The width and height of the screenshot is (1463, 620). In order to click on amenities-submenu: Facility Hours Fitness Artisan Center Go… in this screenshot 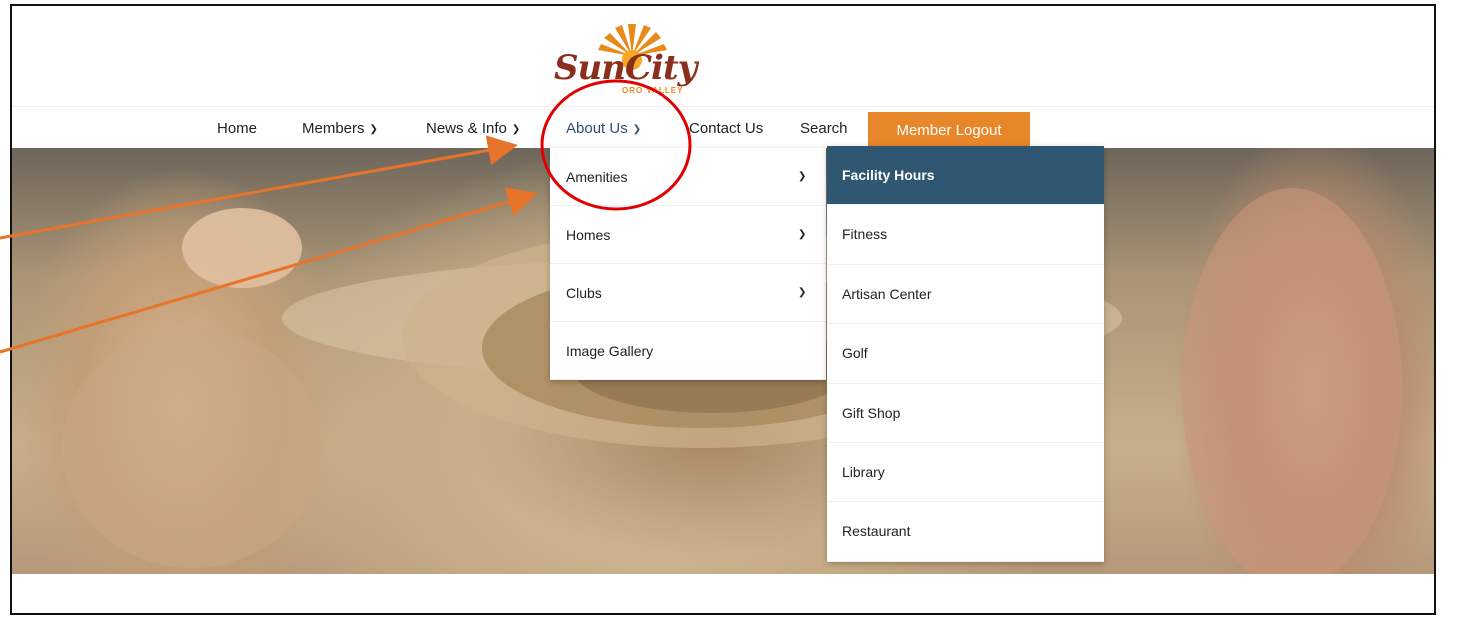, I will do `click(965, 354)`.